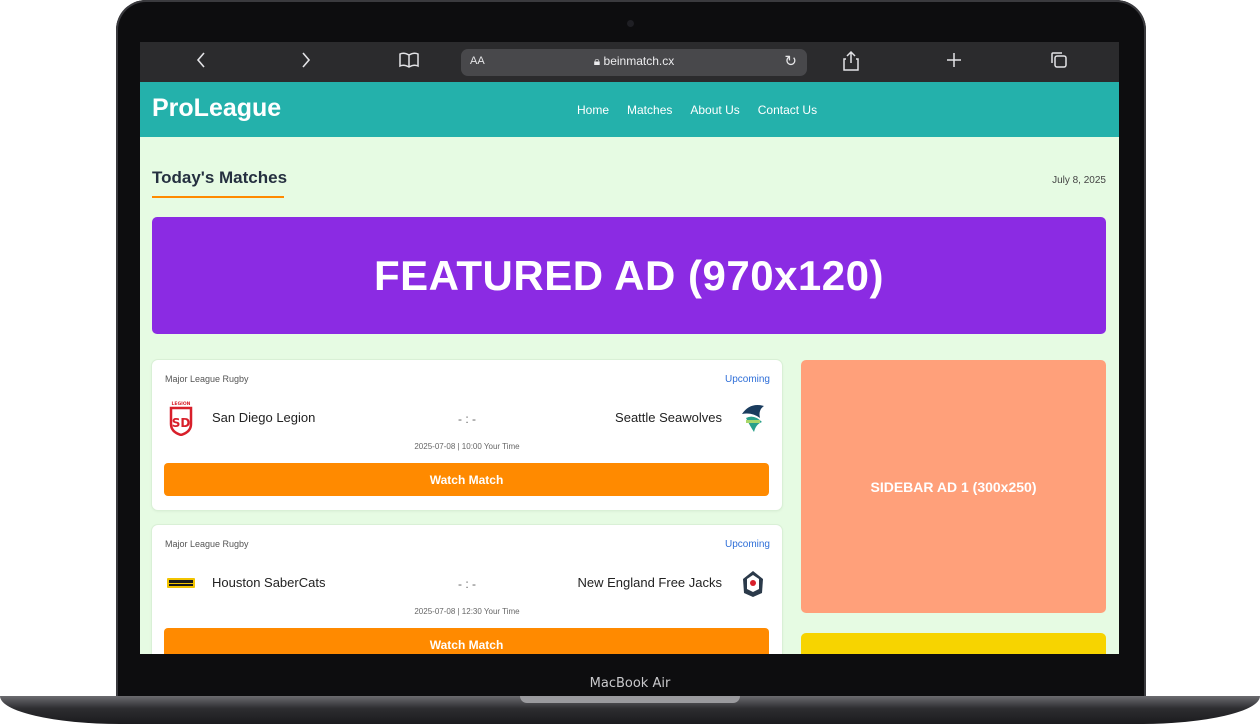  I want to click on share-icon, so click(851, 63).